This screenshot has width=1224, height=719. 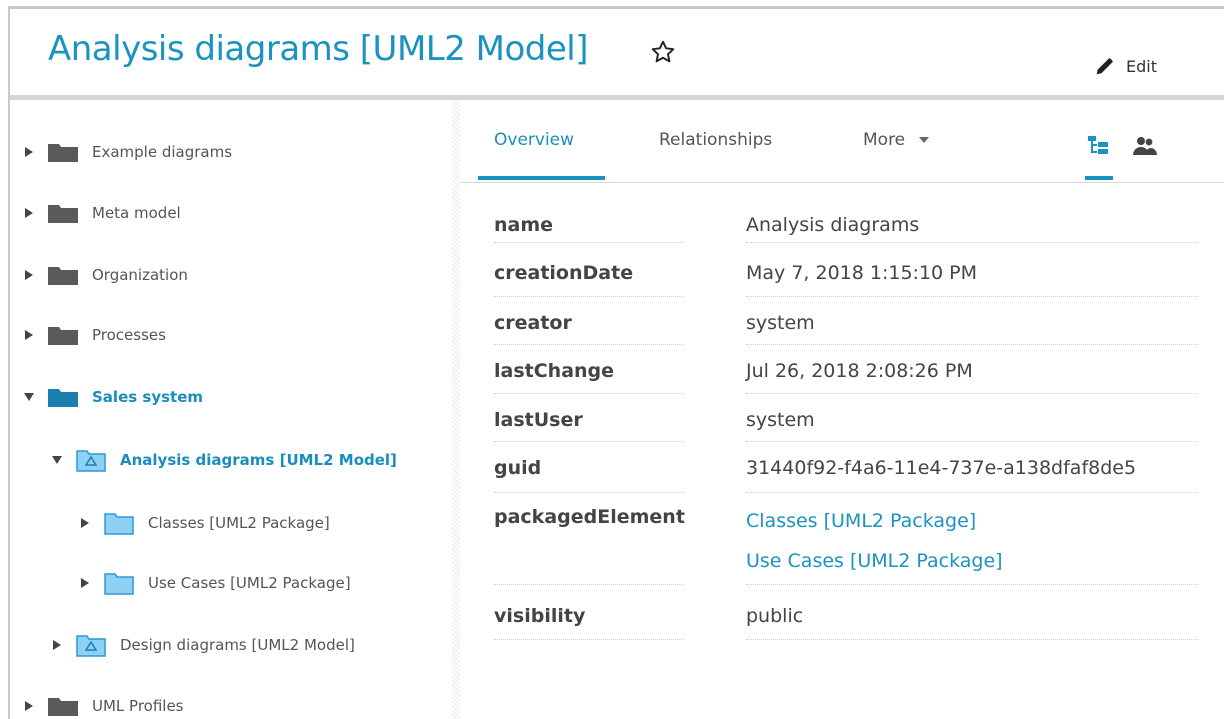 What do you see at coordinates (129, 335) in the screenshot?
I see `tree-item-label: Processes` at bounding box center [129, 335].